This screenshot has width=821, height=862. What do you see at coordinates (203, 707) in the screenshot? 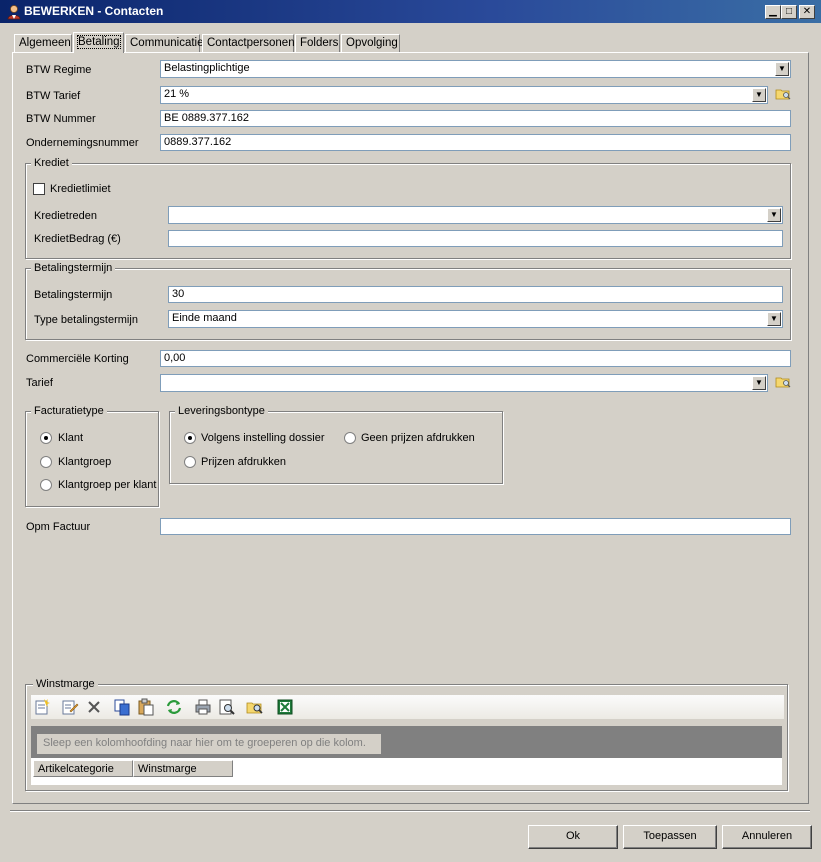
I see `print-icon` at bounding box center [203, 707].